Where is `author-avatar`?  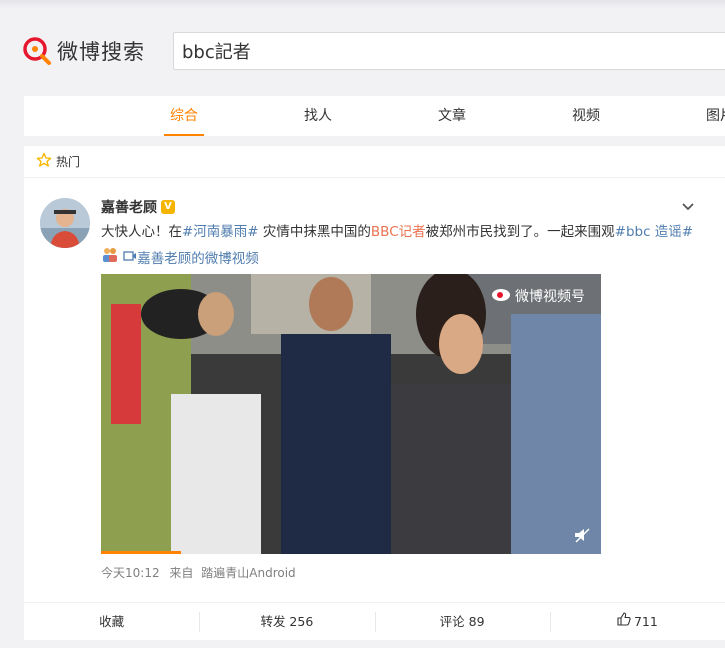
author-avatar is located at coordinates (65, 223).